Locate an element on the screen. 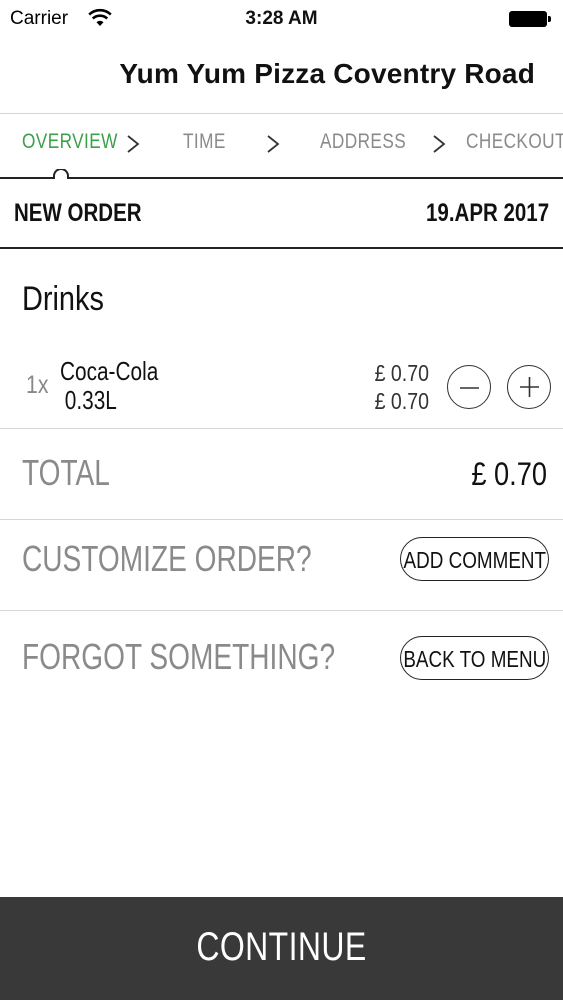 The image size is (563, 1000). step-overview: OVERVIEW is located at coordinates (70, 142).